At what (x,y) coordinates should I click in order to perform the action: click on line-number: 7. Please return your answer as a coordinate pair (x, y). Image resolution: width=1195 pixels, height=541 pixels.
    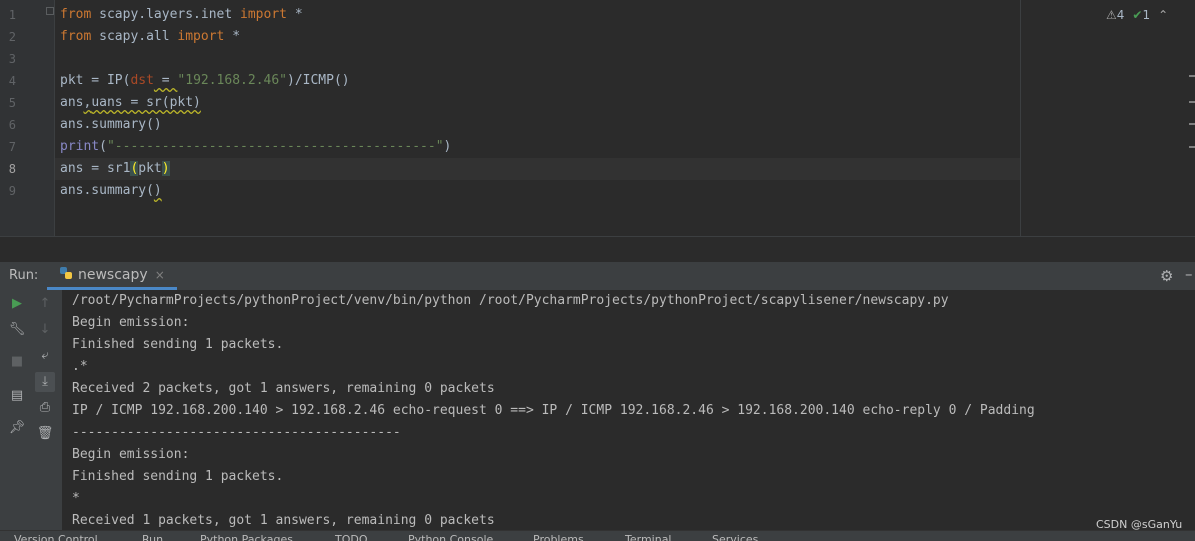
    Looking at the image, I should click on (12, 147).